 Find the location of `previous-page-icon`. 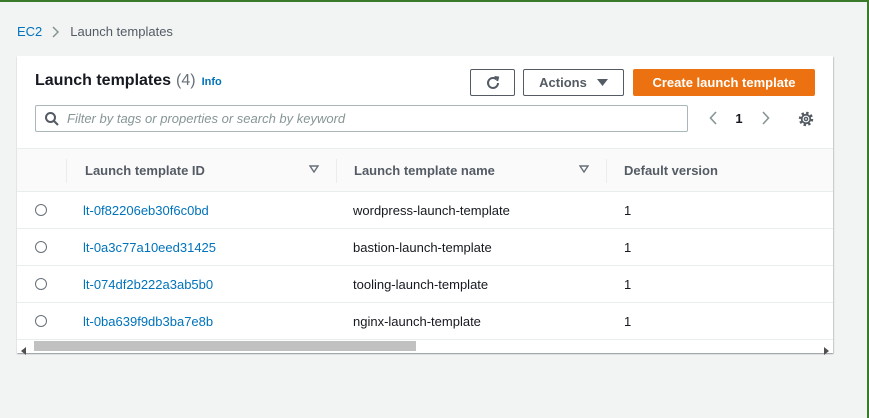

previous-page-icon is located at coordinates (713, 118).